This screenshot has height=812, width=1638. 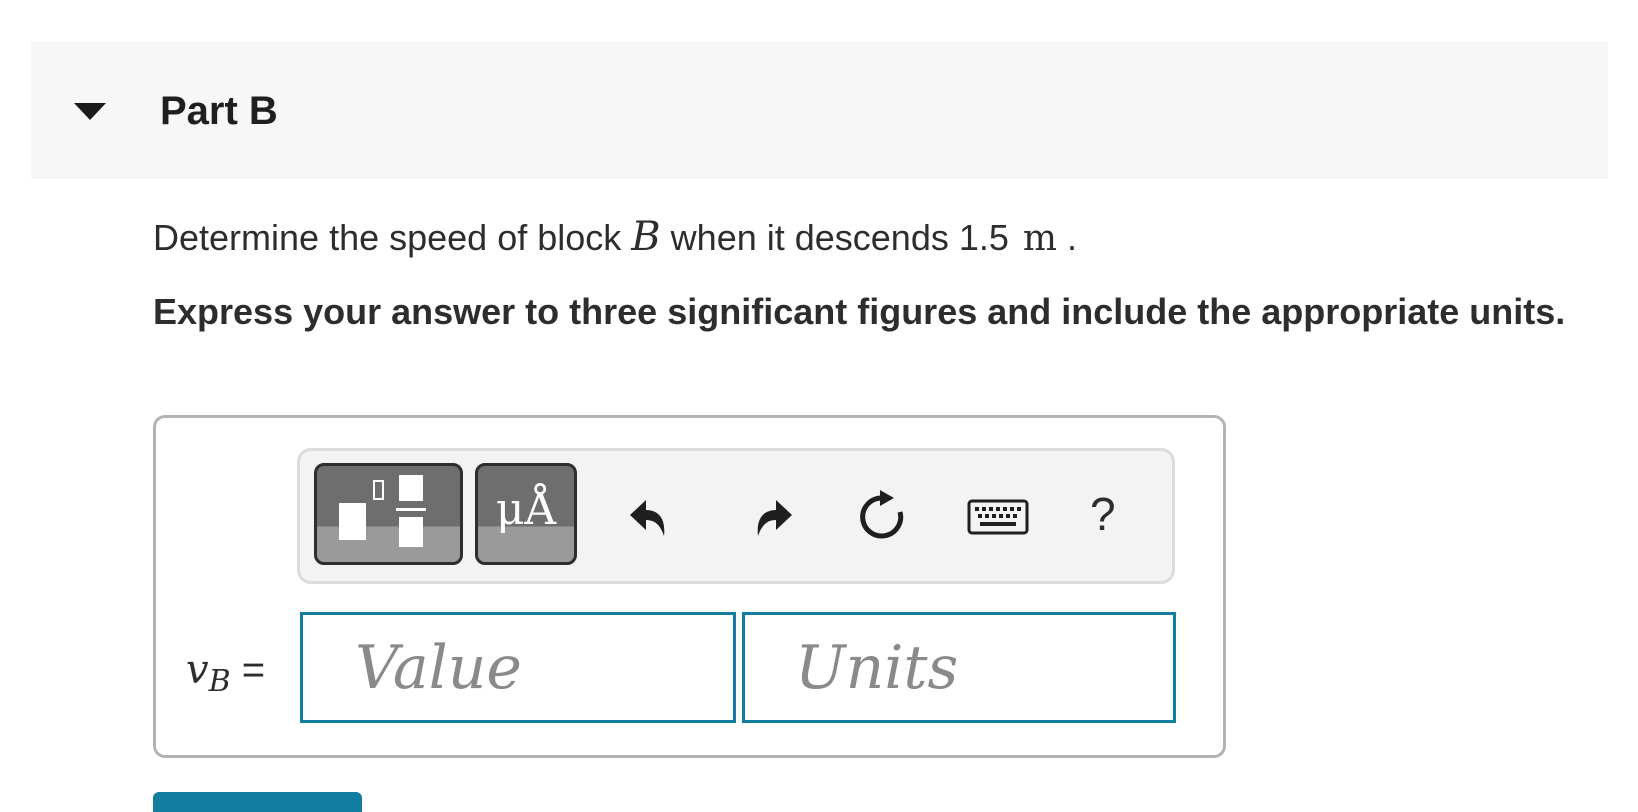 I want to click on reset-icon, so click(x=882, y=516).